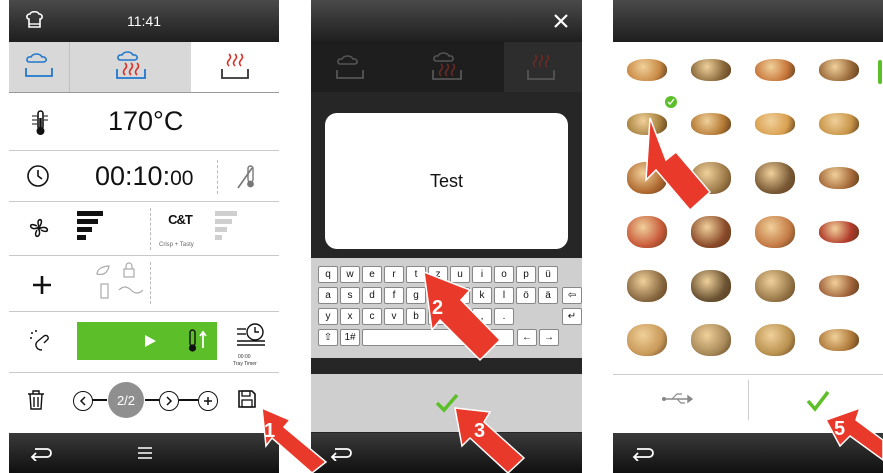 This screenshot has width=883, height=473. I want to click on callout-number-2: 2, so click(438, 308).